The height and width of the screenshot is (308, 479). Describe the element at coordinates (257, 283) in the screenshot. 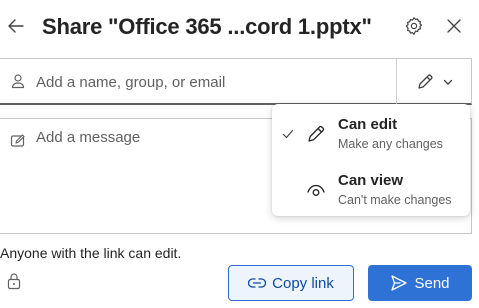

I see `link-icon` at that location.